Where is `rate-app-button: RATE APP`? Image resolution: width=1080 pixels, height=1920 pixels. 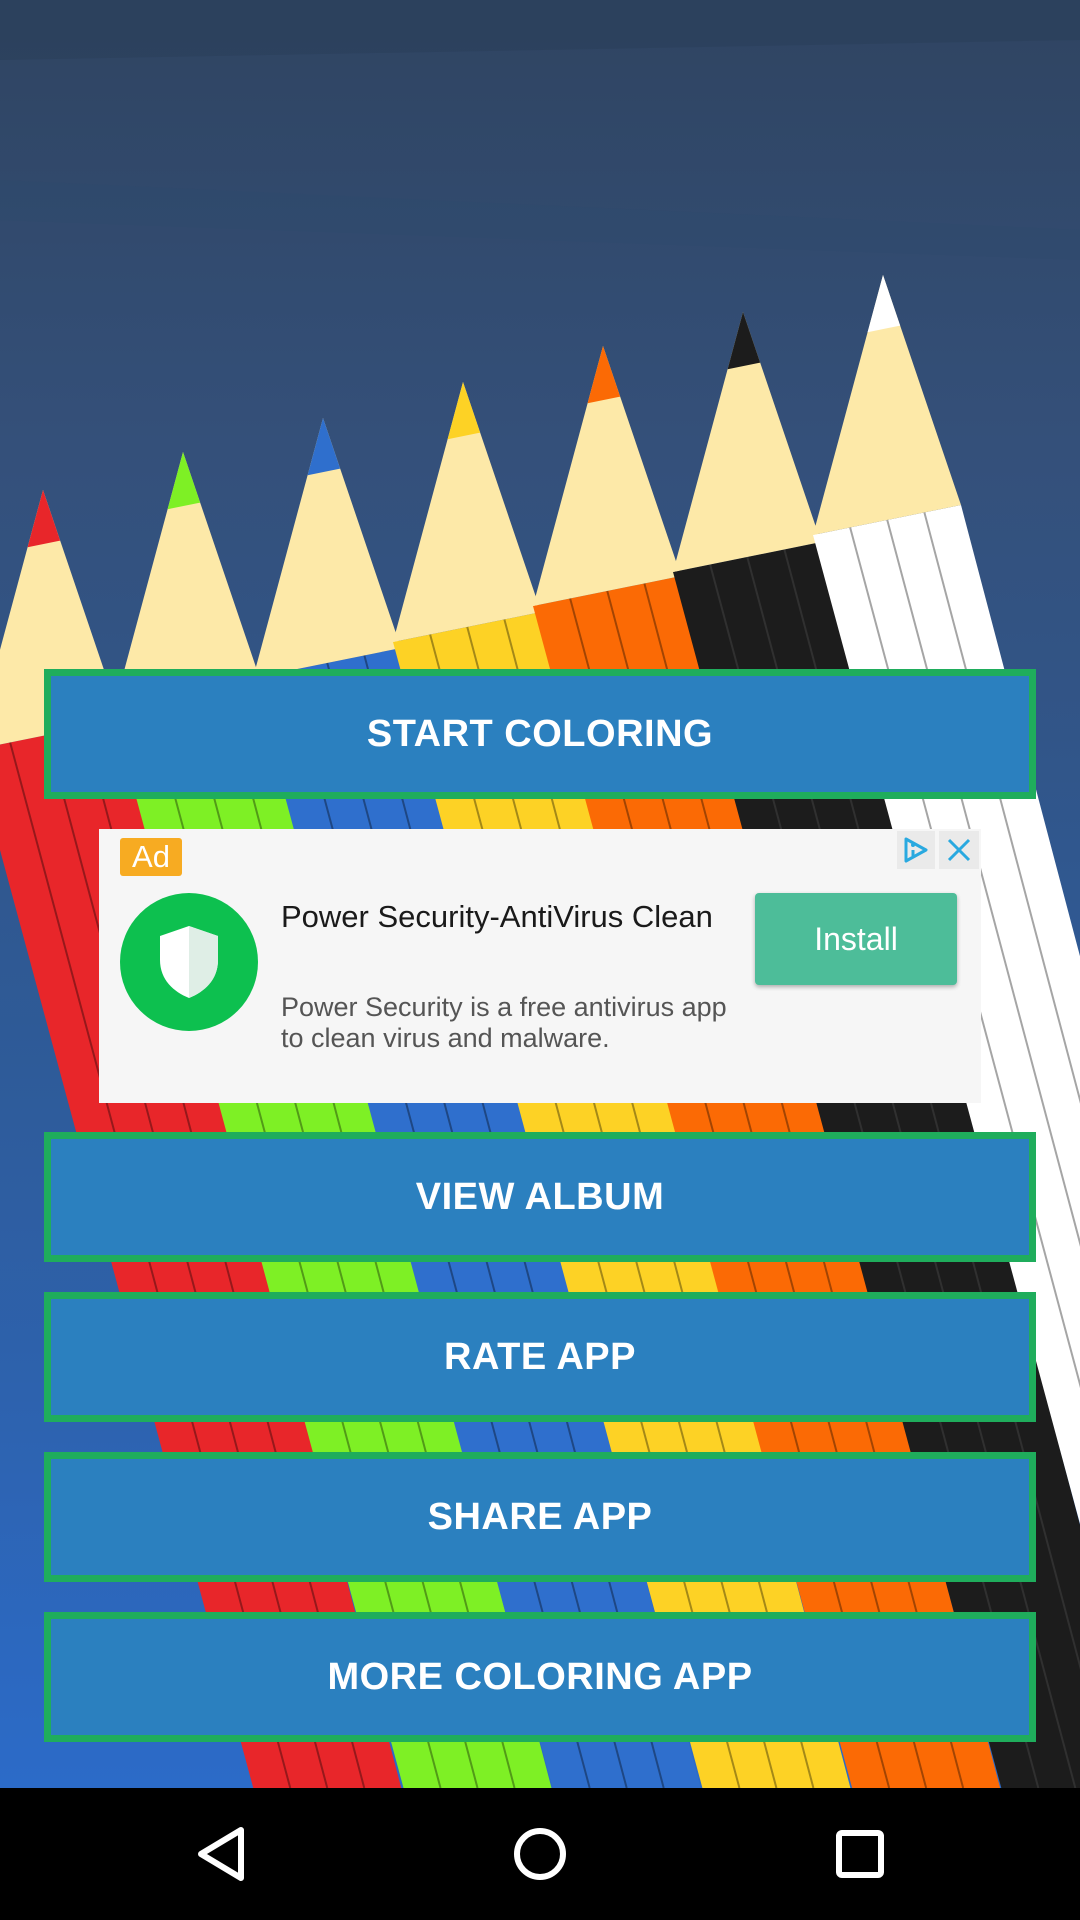
rate-app-button: RATE APP is located at coordinates (540, 1357).